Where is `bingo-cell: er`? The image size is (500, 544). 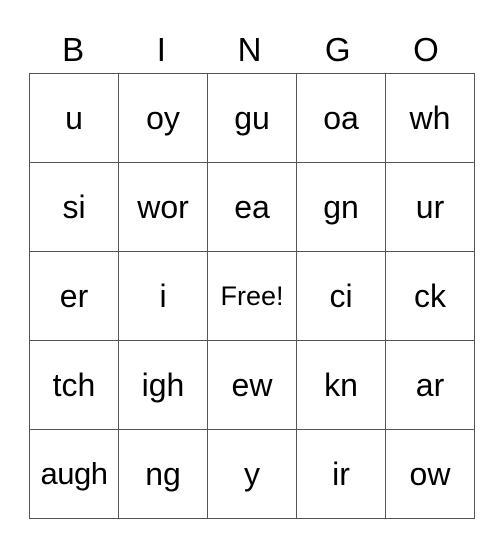 bingo-cell: er is located at coordinates (74, 296).